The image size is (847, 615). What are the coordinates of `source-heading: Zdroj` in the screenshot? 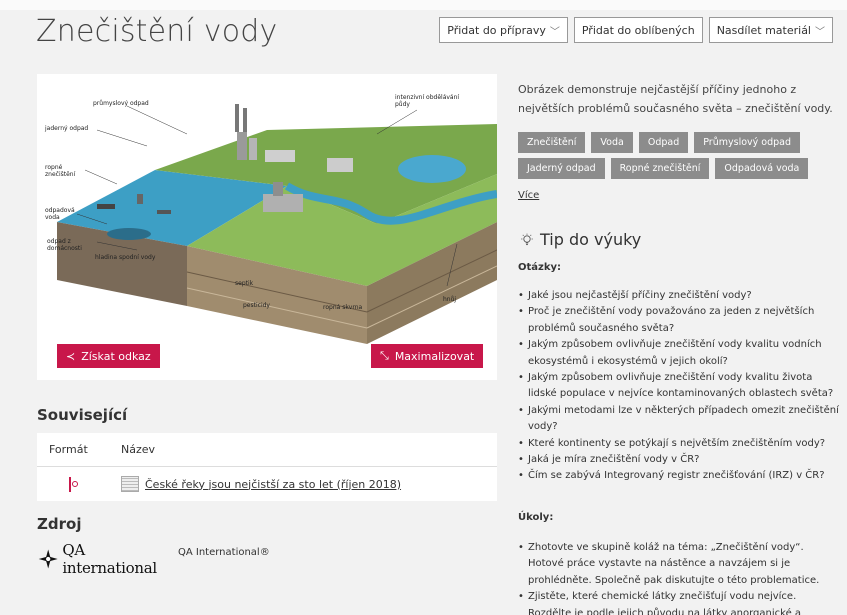 It's located at (59, 524).